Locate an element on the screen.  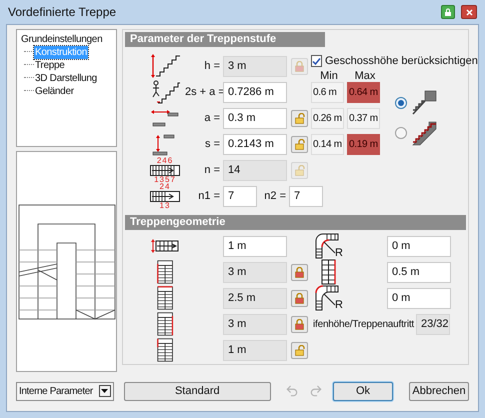
checkbox-label: Geschosshöhe berücksichtigen is located at coordinates (401, 61).